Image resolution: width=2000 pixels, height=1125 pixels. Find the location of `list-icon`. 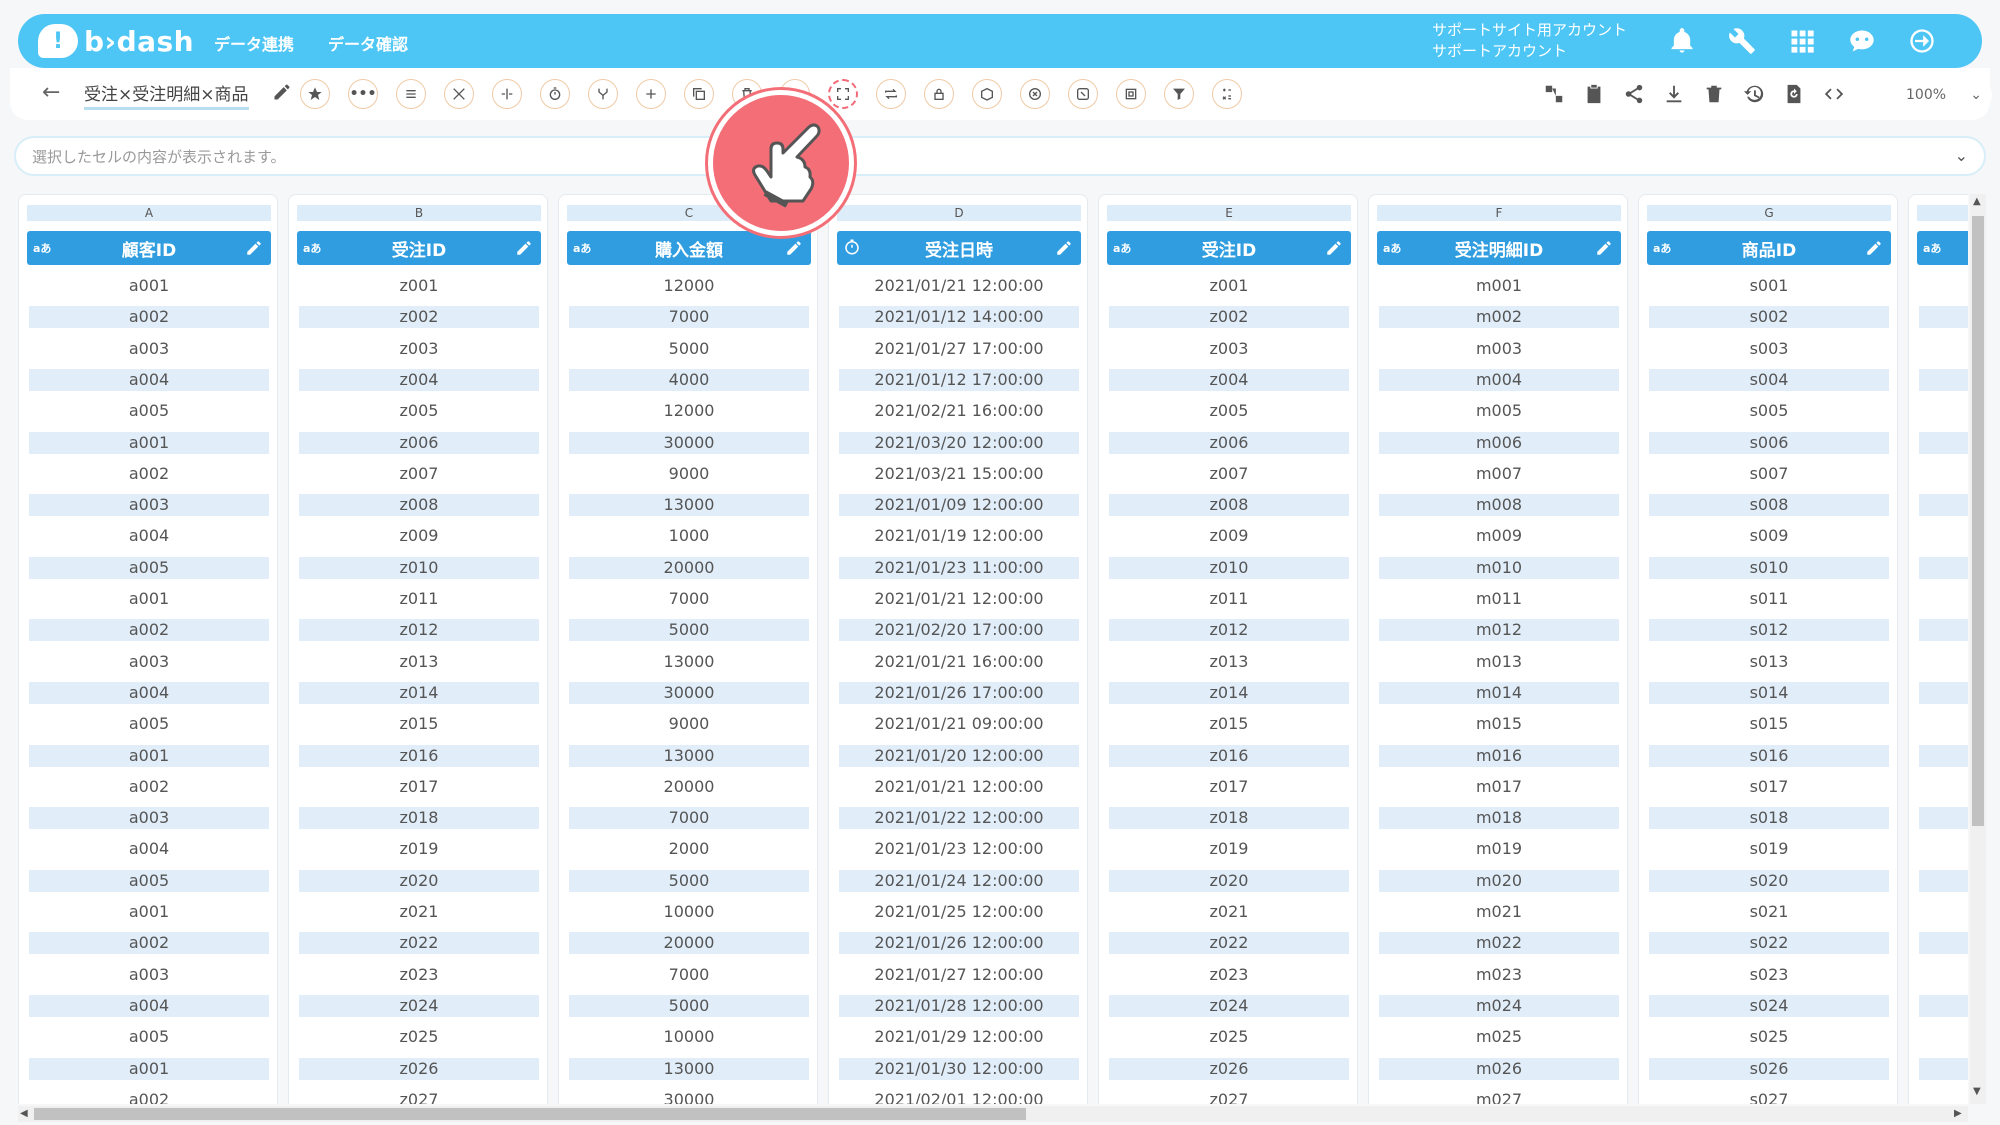

list-icon is located at coordinates (411, 94).